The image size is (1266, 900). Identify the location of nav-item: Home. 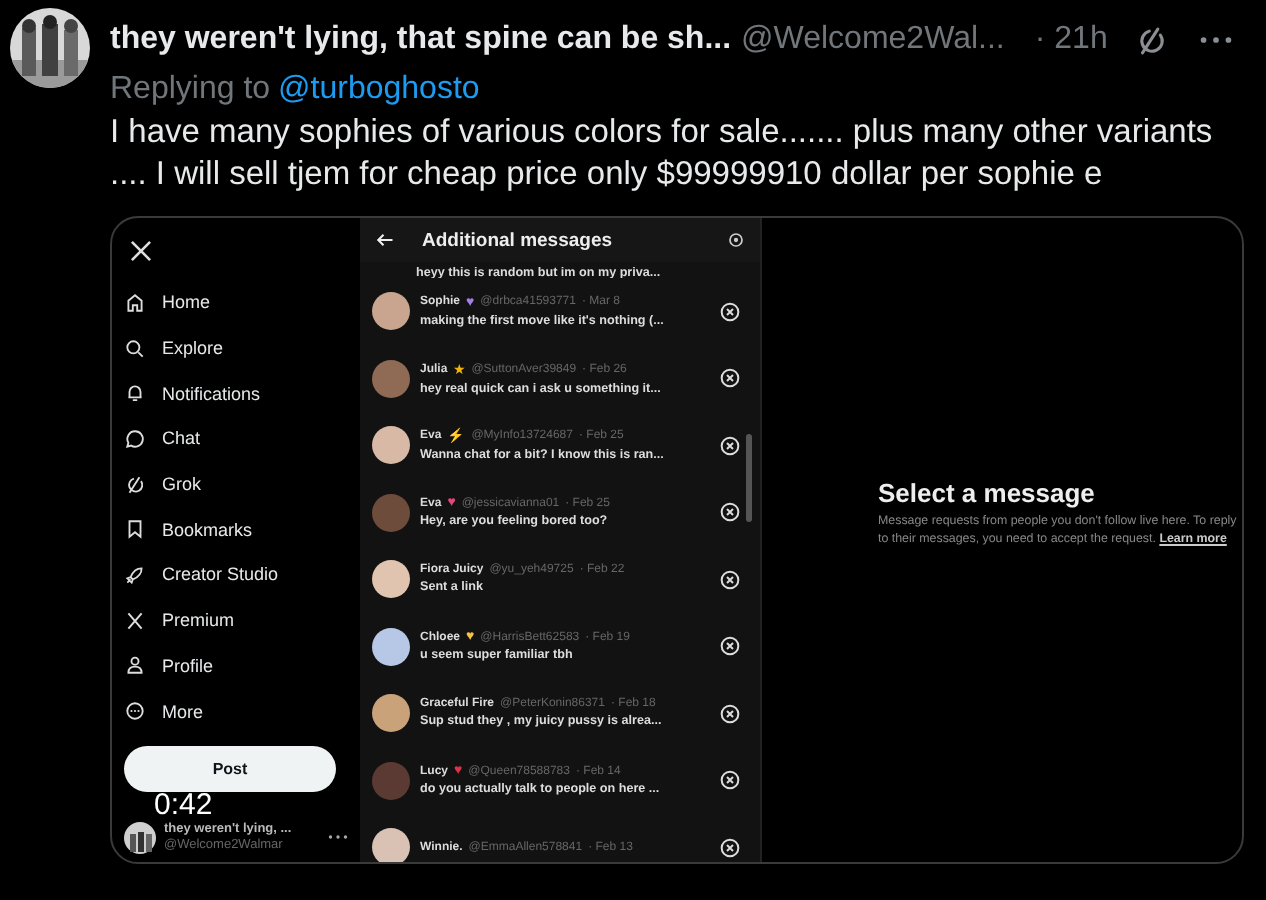
(236, 303).